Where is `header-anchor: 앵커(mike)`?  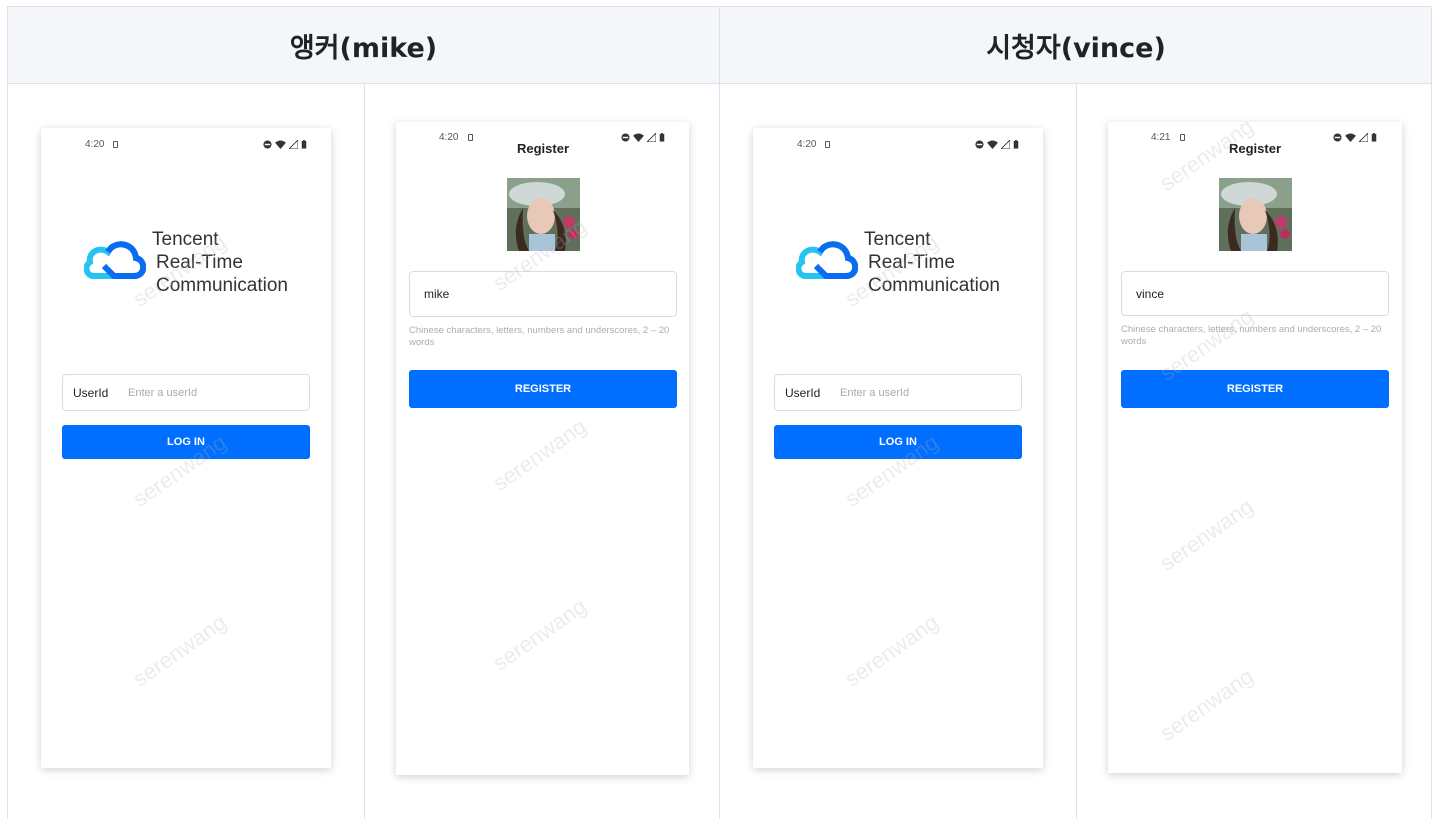
header-anchor: 앵커(mike) is located at coordinates (363, 48).